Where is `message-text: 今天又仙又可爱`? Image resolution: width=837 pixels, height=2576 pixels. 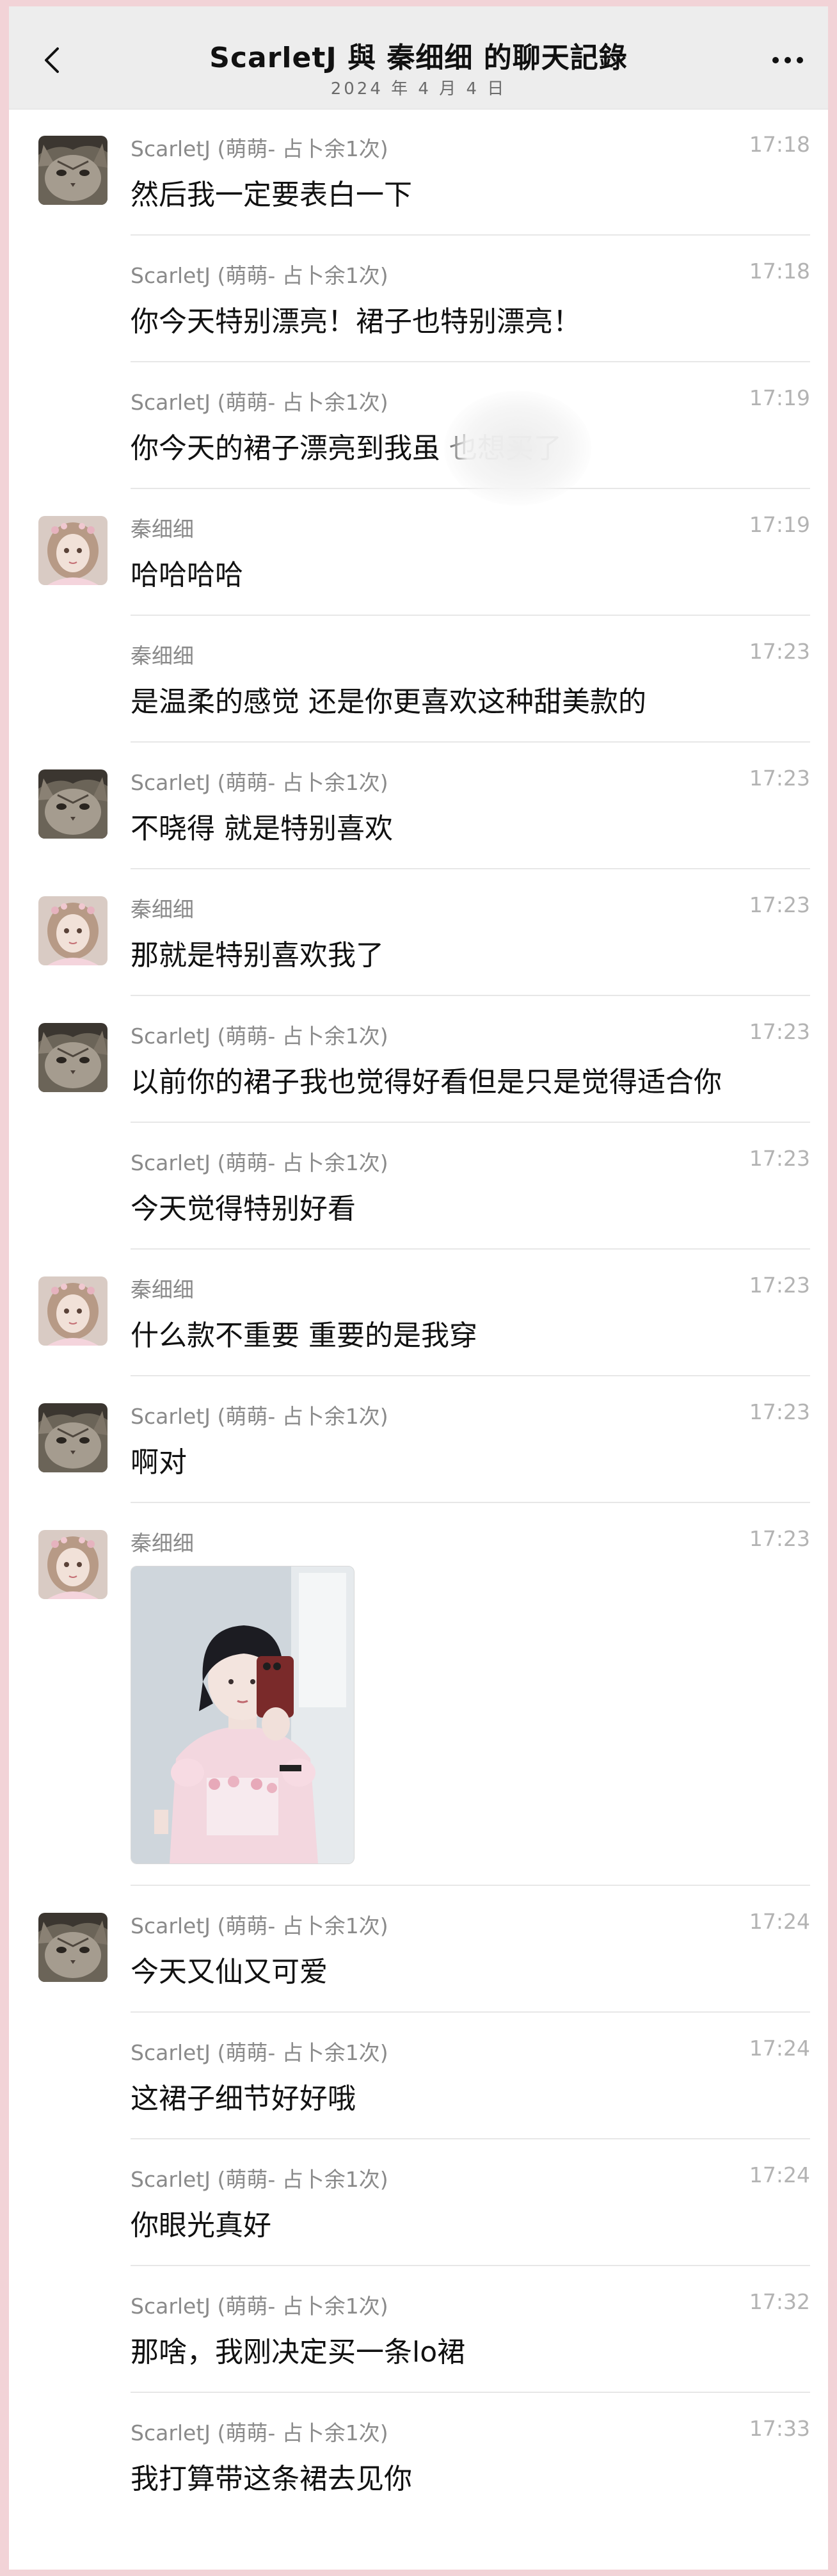
message-text: 今天又仙又可爱 is located at coordinates (230, 1972).